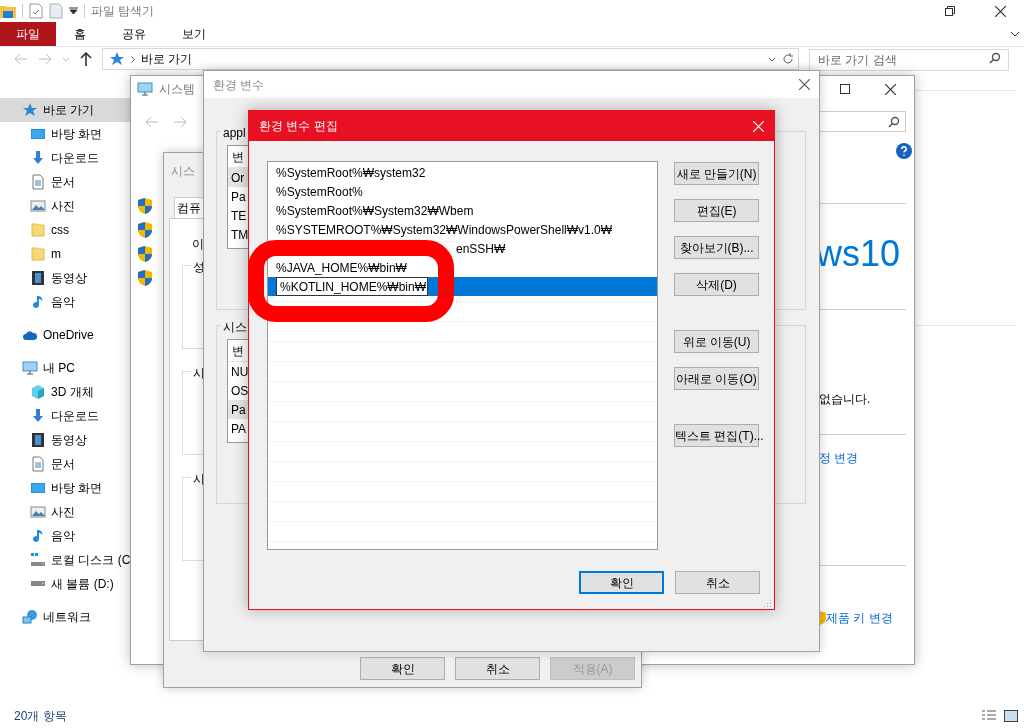 Image resolution: width=1024 pixels, height=728 pixels. Describe the element at coordinates (858, 254) in the screenshot. I see `windows-logo-text: ws10` at that location.